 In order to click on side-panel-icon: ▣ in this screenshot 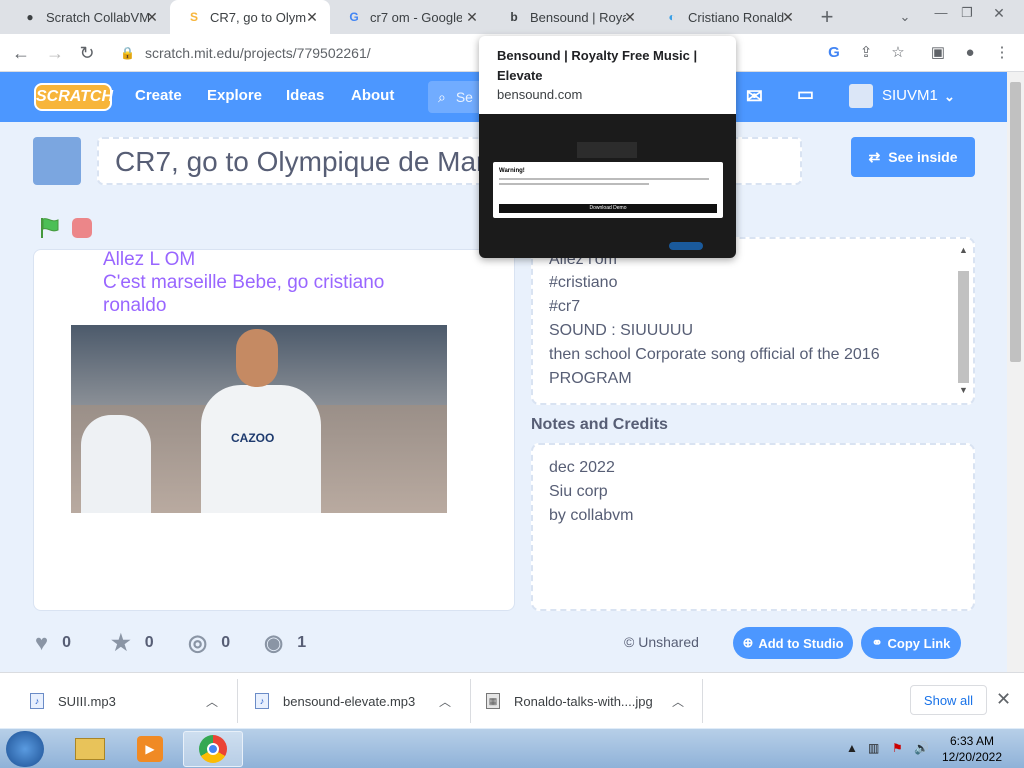, I will do `click(938, 53)`.